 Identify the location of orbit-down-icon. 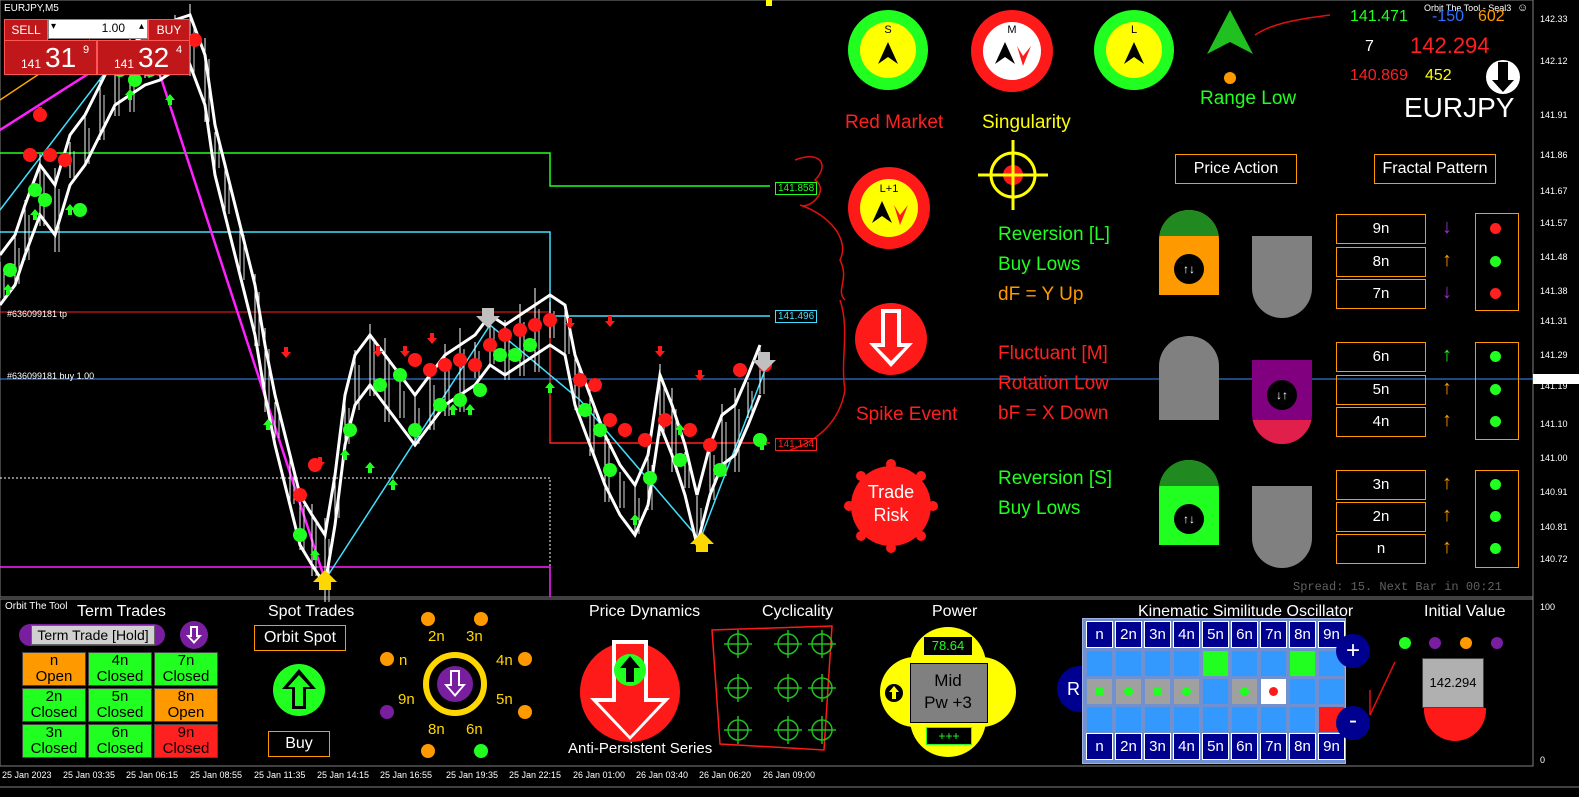
(455, 683).